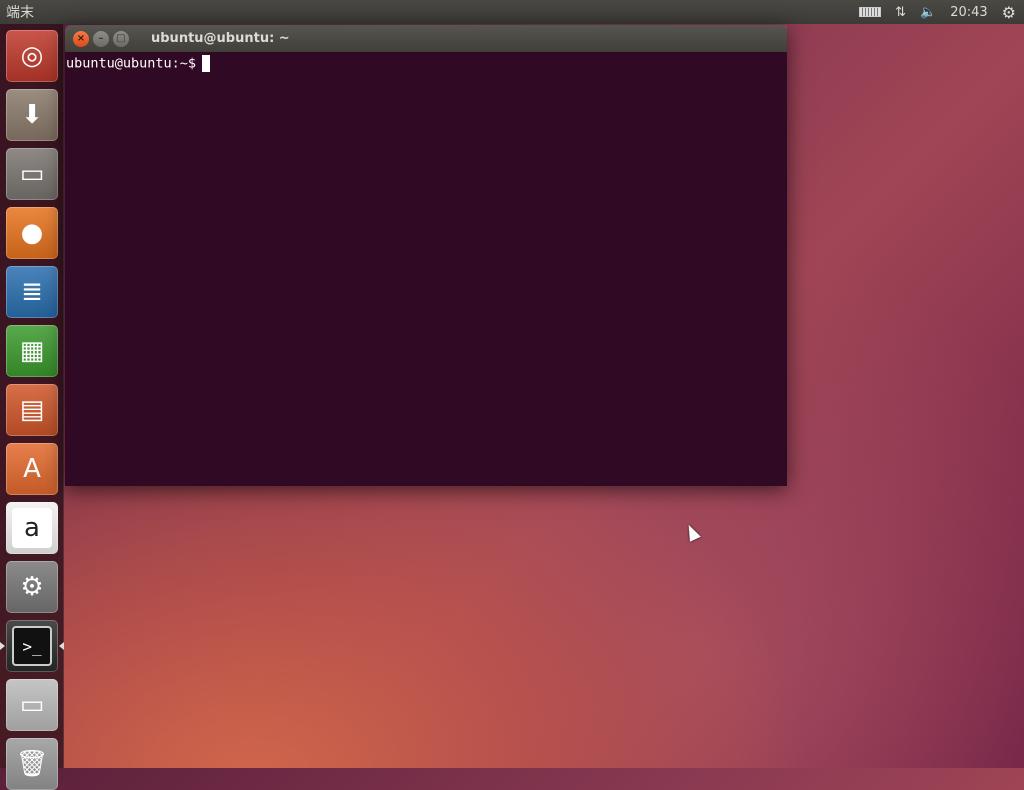  I want to click on top-panel: 端末 ⇅ 🔈 20:43 ⚙, so click(512, 12).